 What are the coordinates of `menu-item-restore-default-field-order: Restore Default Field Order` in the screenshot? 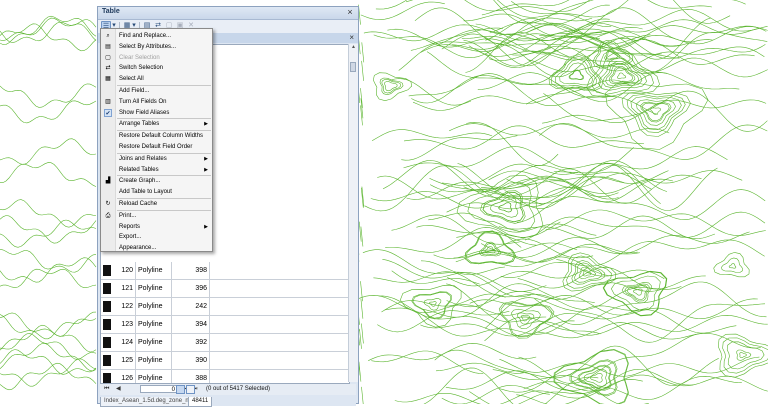 It's located at (156, 147).